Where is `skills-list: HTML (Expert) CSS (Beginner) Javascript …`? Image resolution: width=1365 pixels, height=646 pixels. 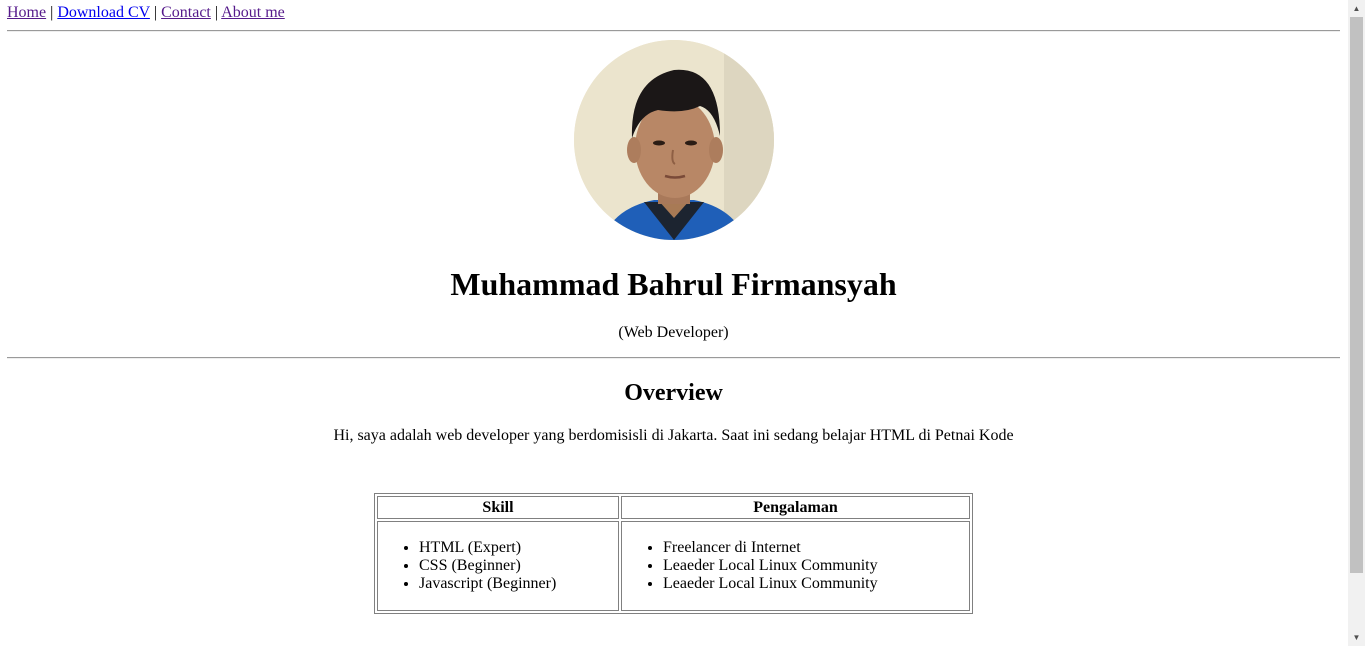 skills-list: HTML (Expert) CSS (Beginner) Javascript … is located at coordinates (498, 566).